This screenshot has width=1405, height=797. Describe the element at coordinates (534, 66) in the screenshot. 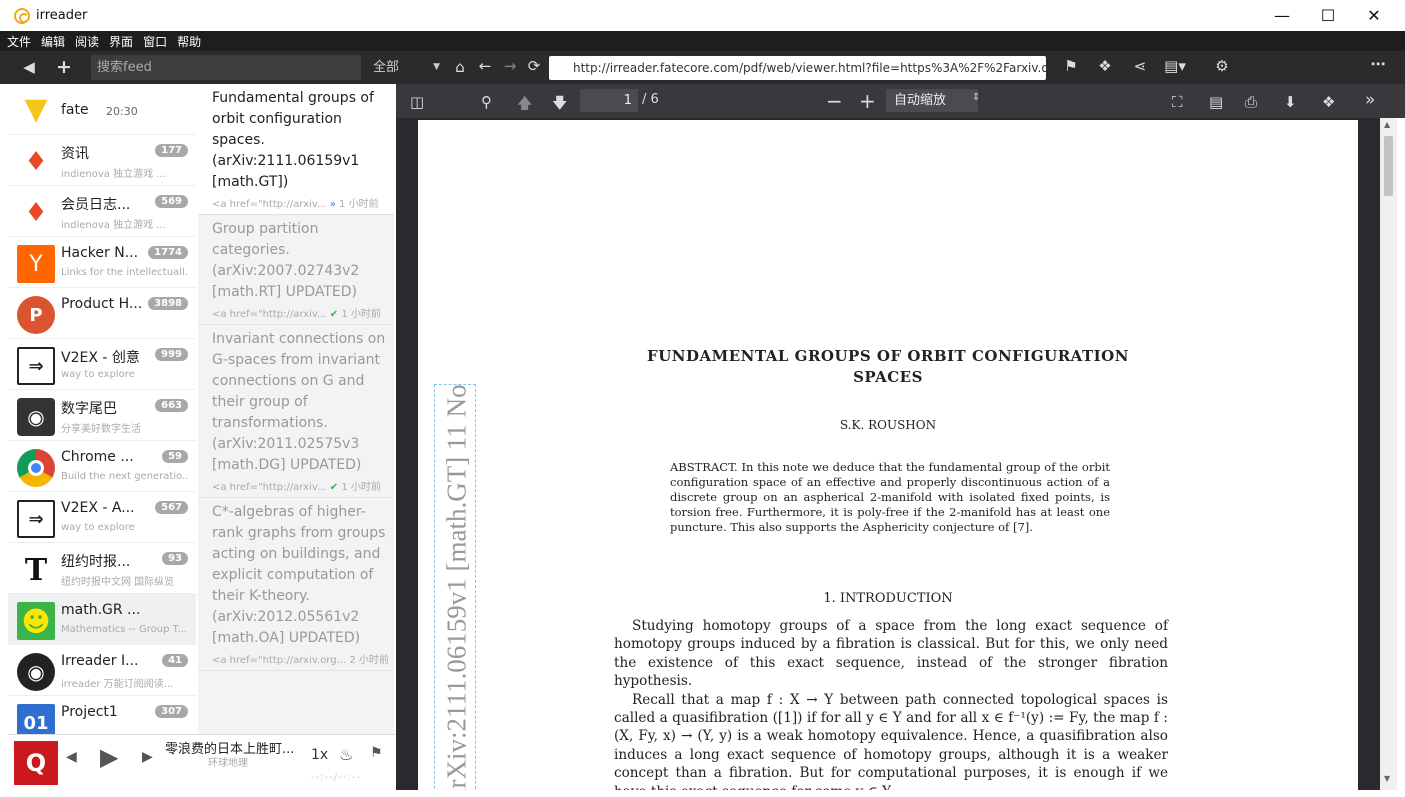

I see `reload-icon: ⟳` at that location.